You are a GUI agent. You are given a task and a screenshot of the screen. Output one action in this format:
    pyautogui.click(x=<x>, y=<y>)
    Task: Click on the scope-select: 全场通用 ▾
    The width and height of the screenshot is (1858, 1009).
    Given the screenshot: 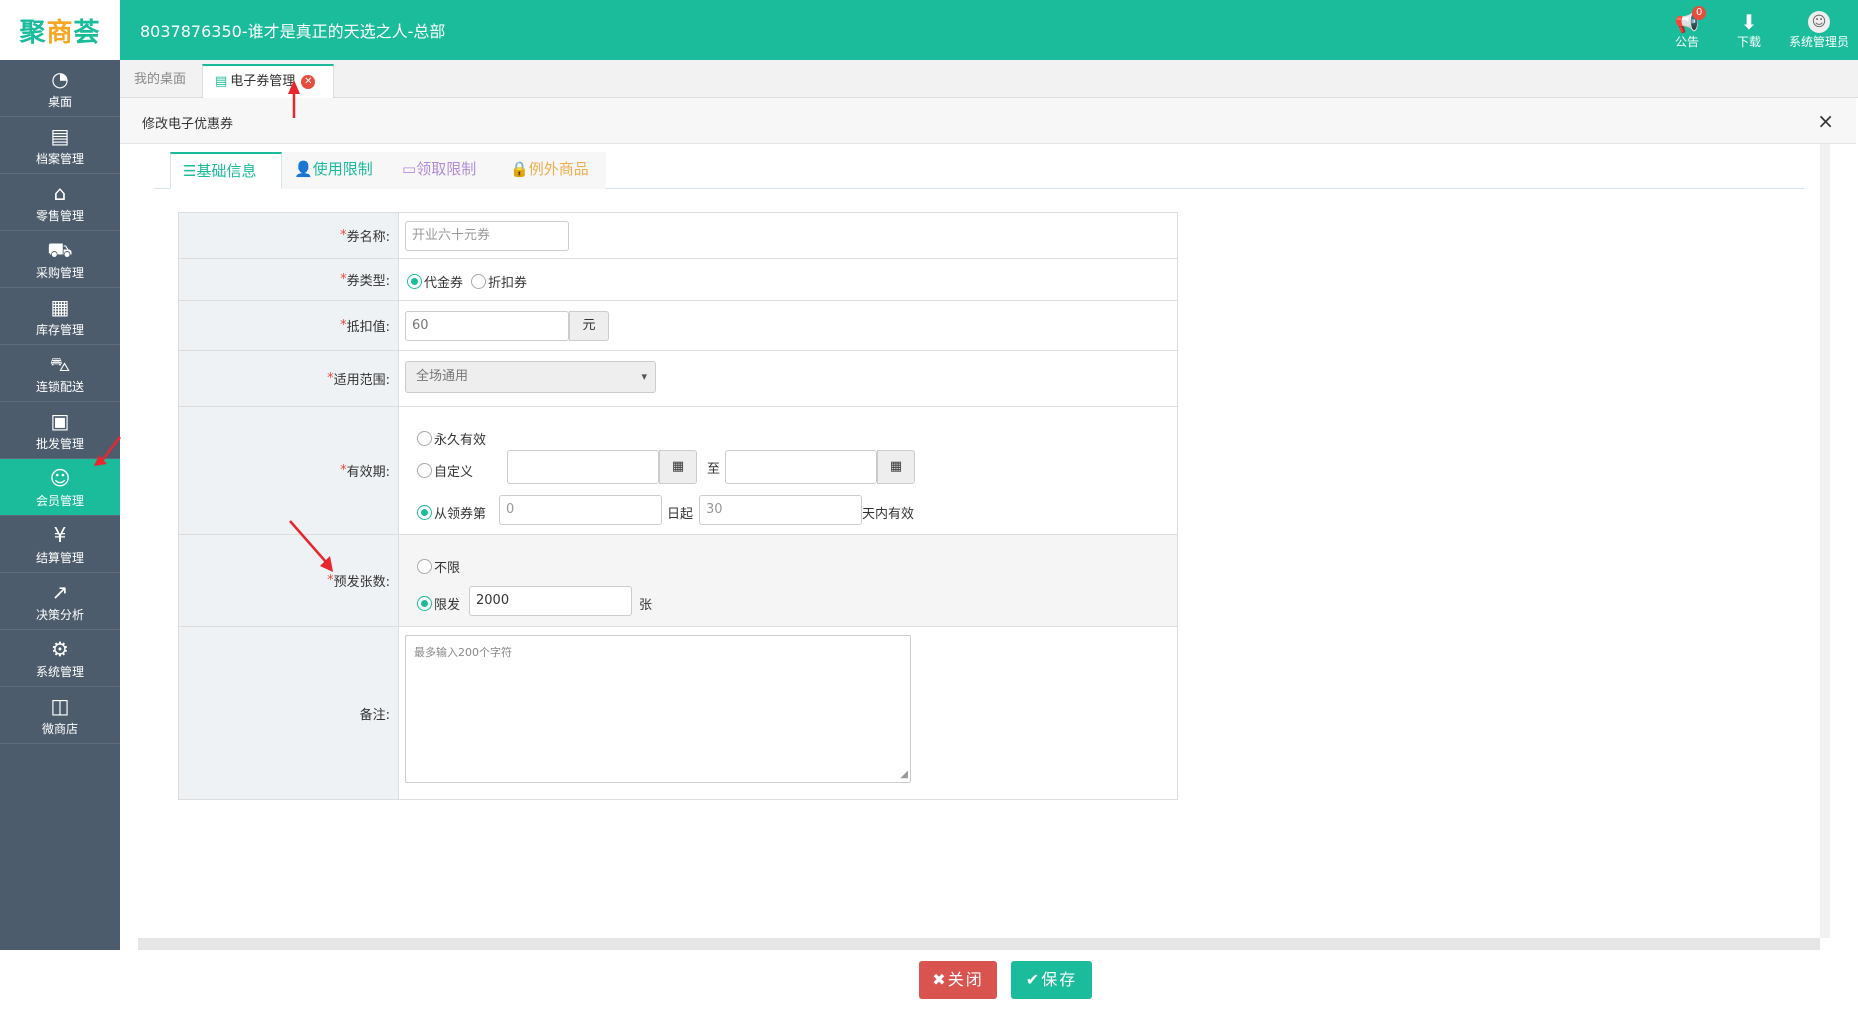 What is the action you would take?
    pyautogui.click(x=530, y=377)
    